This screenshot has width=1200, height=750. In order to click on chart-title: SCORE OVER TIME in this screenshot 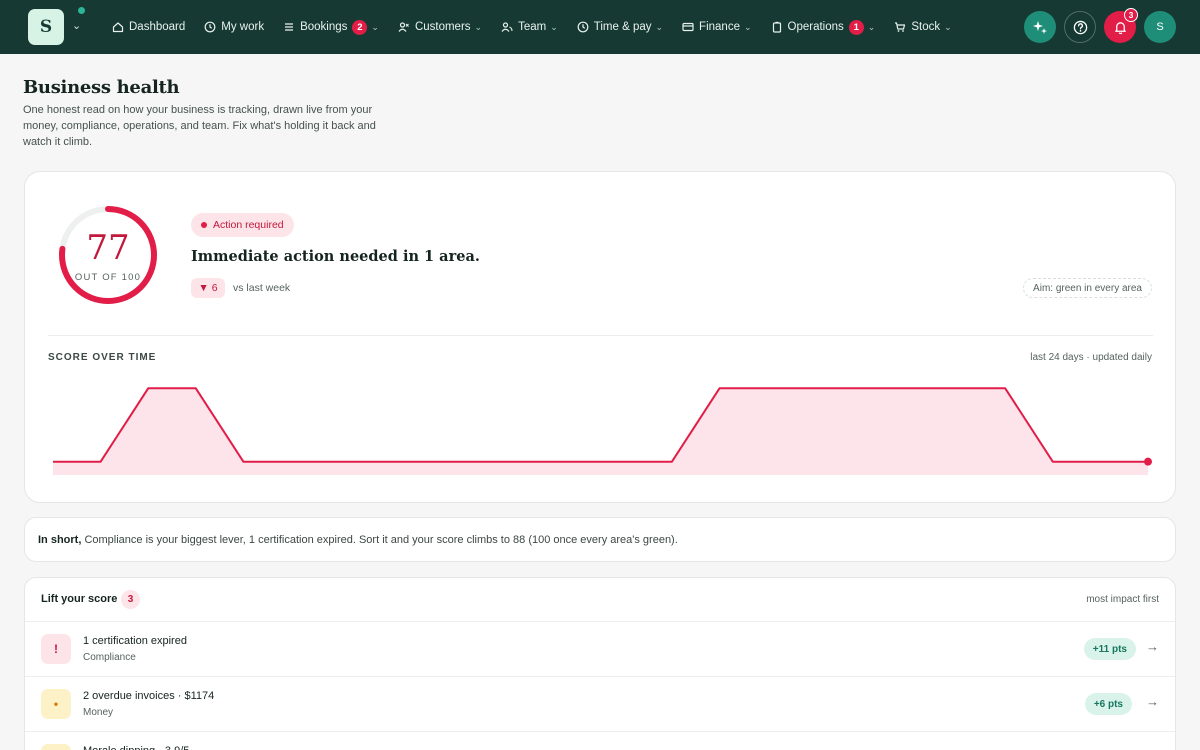, I will do `click(102, 357)`.